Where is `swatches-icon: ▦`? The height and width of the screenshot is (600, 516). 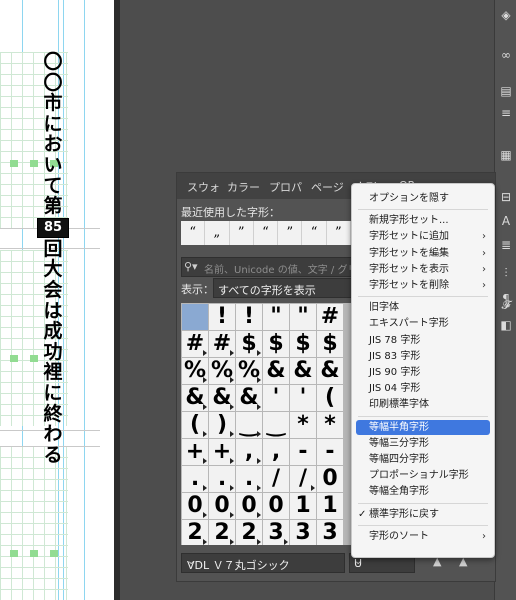
swatches-icon: ▦ is located at coordinates (506, 155).